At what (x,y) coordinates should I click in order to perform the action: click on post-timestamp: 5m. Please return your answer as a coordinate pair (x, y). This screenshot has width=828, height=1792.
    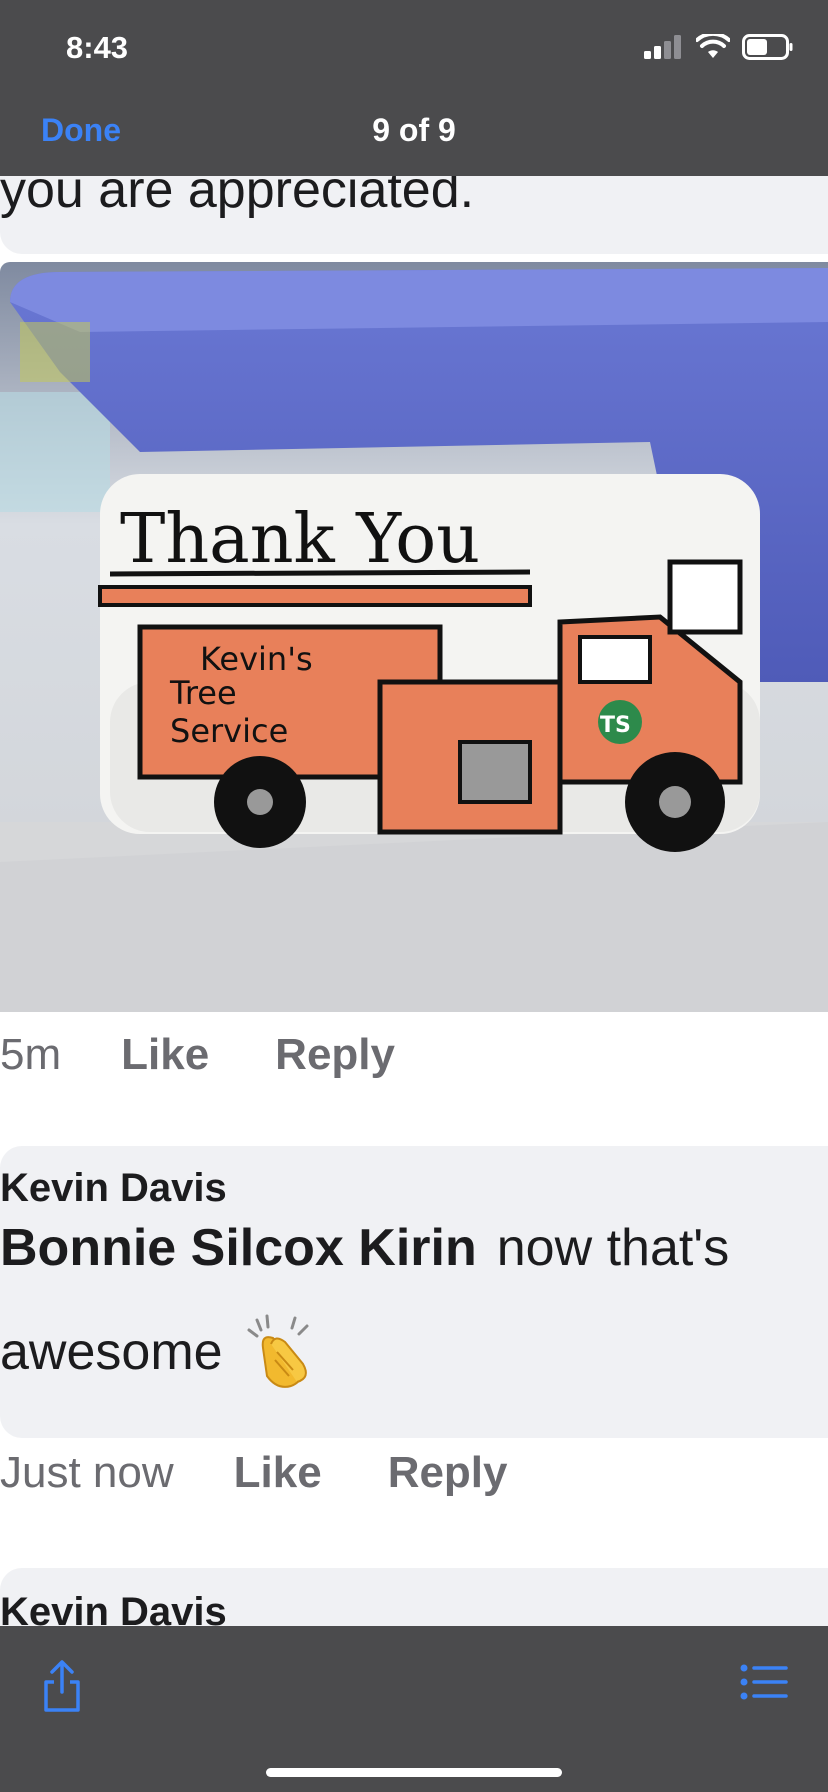
    Looking at the image, I should click on (31, 1054).